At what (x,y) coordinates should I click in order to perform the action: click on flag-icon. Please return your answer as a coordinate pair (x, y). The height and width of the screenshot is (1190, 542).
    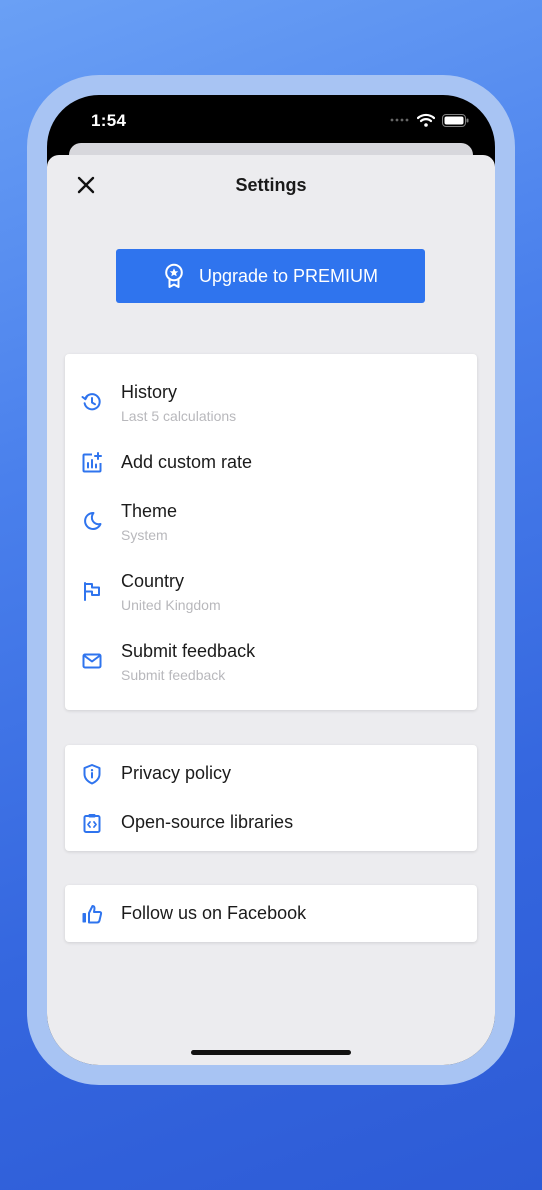
    Looking at the image, I should click on (92, 591).